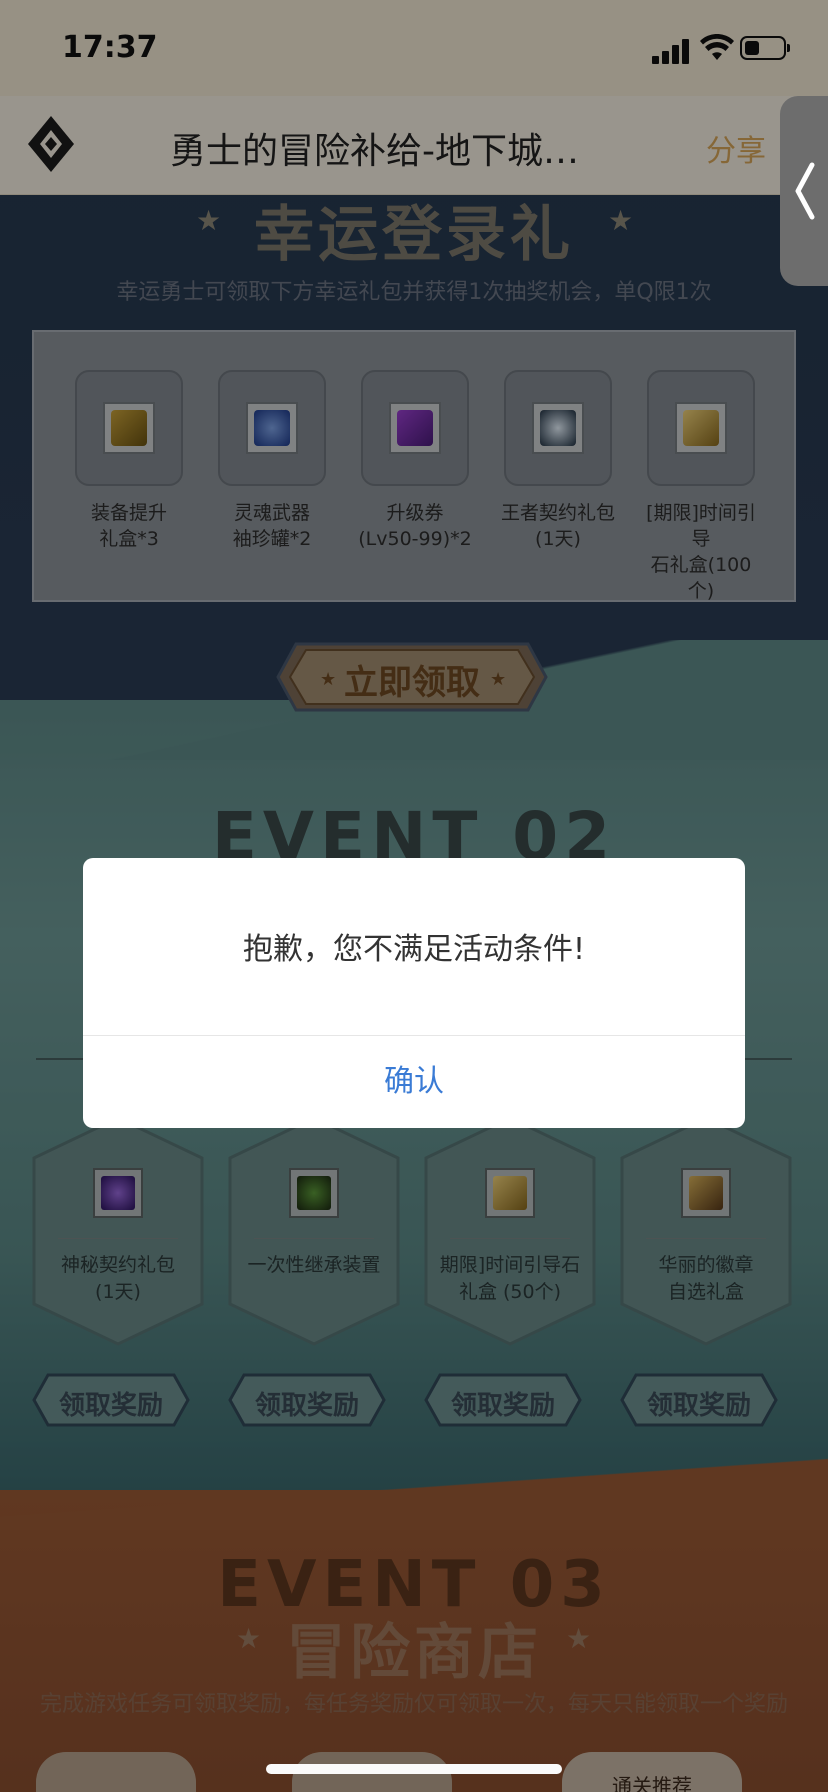  I want to click on side-drawer-handle, so click(804, 191).